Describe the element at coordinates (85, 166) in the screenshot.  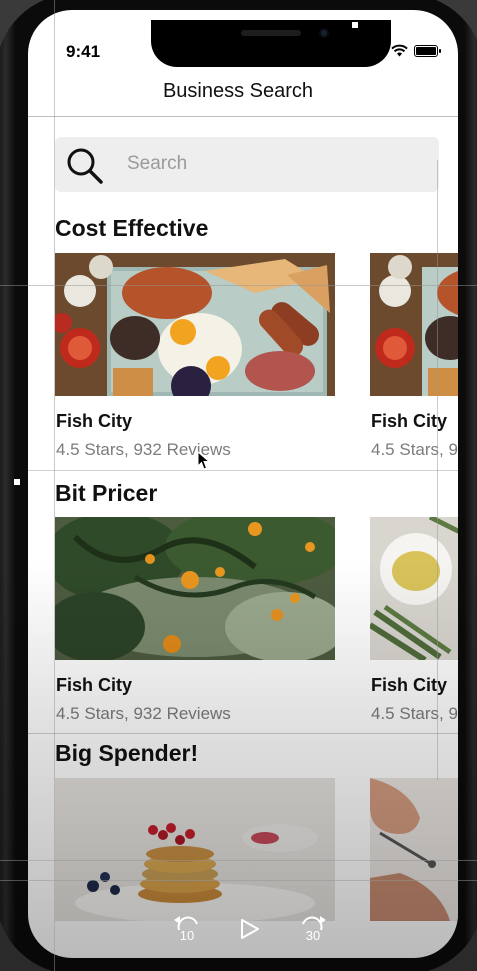
I see `search-icon` at that location.